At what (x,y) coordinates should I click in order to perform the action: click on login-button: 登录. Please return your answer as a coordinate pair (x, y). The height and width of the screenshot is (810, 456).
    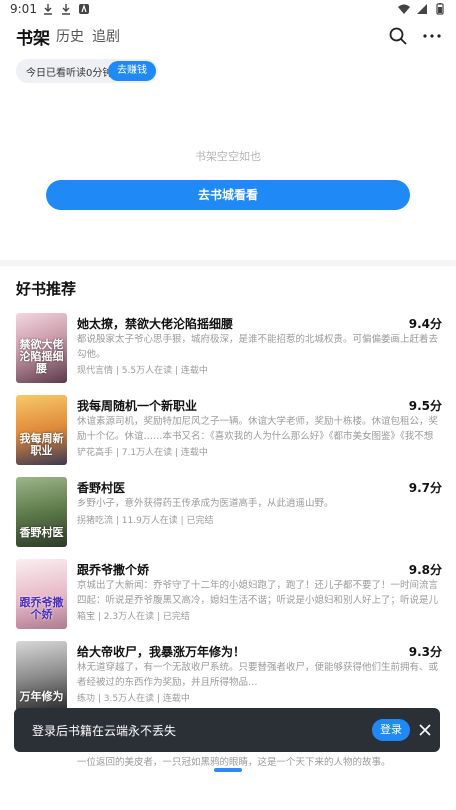
    Looking at the image, I should click on (391, 730).